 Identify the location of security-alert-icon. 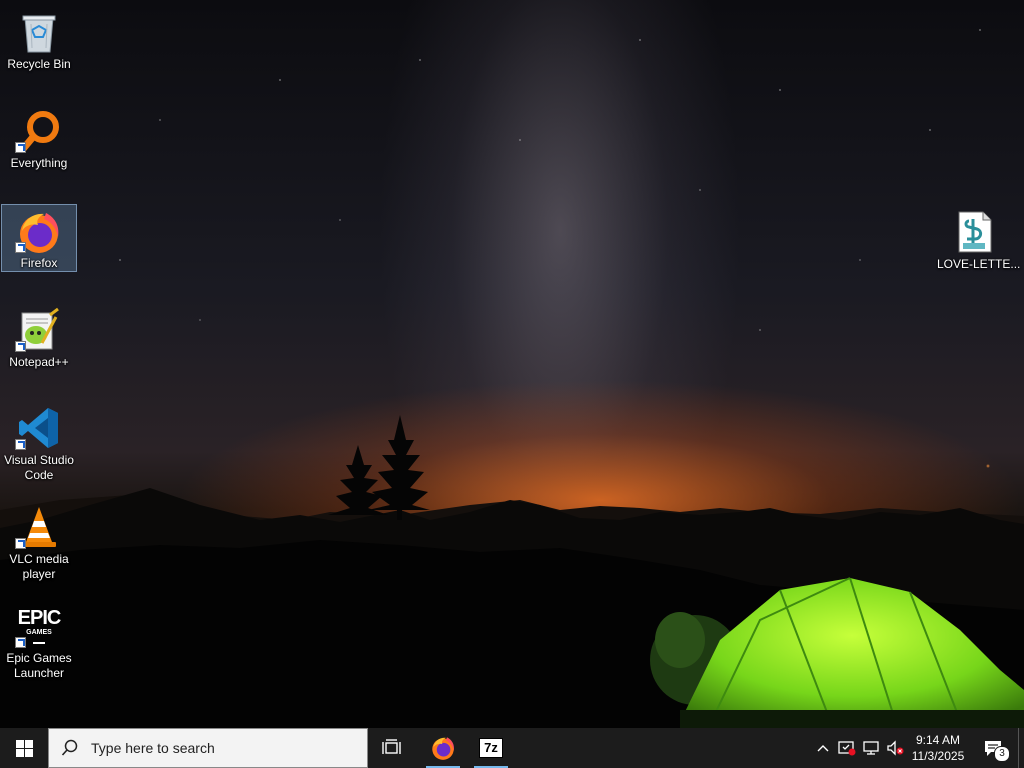
(847, 748).